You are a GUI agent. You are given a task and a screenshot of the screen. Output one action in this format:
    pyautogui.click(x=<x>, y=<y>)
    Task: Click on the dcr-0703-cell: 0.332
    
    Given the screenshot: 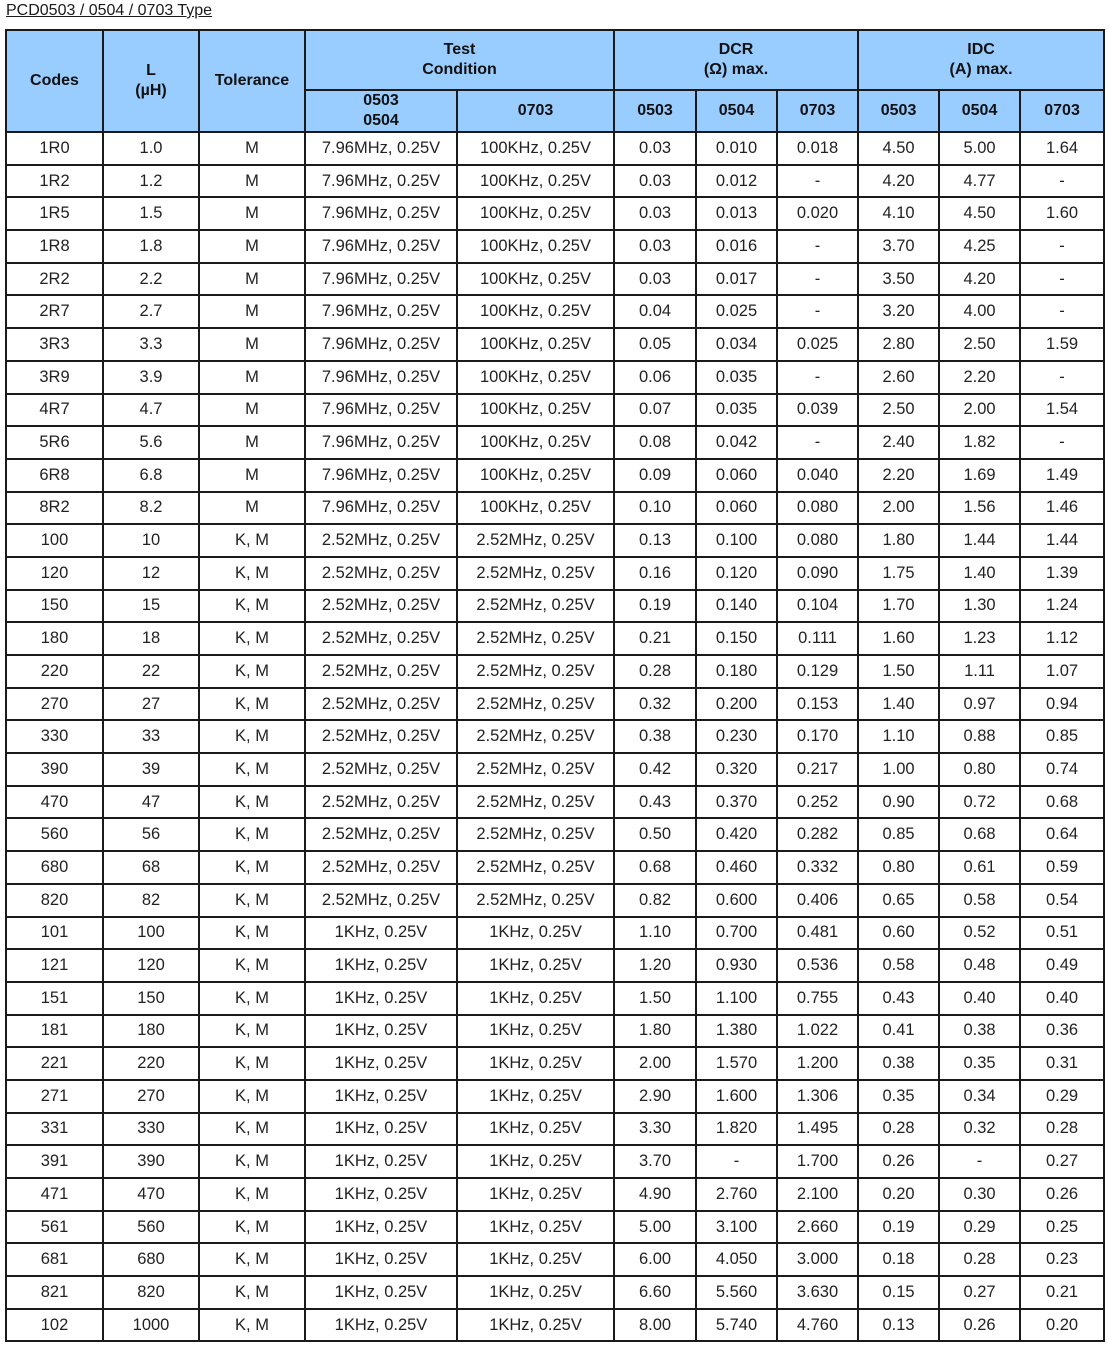 What is the action you would take?
    pyautogui.click(x=818, y=867)
    